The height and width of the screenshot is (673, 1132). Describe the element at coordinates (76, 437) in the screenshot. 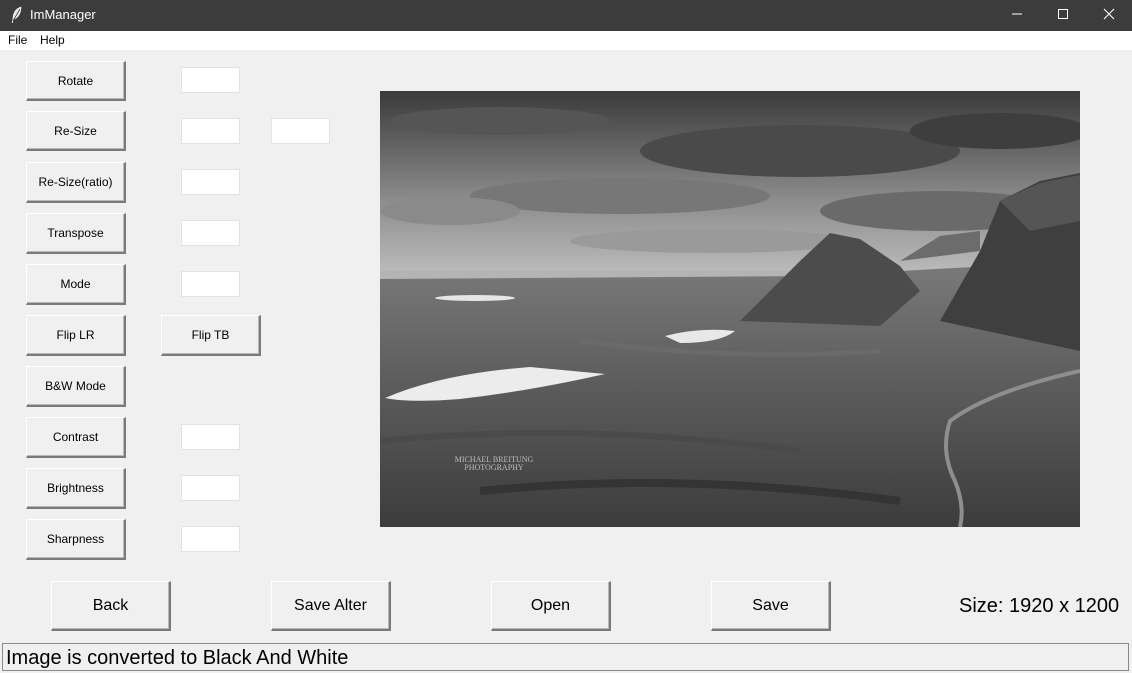

I see `contrast-button: Contrast` at that location.